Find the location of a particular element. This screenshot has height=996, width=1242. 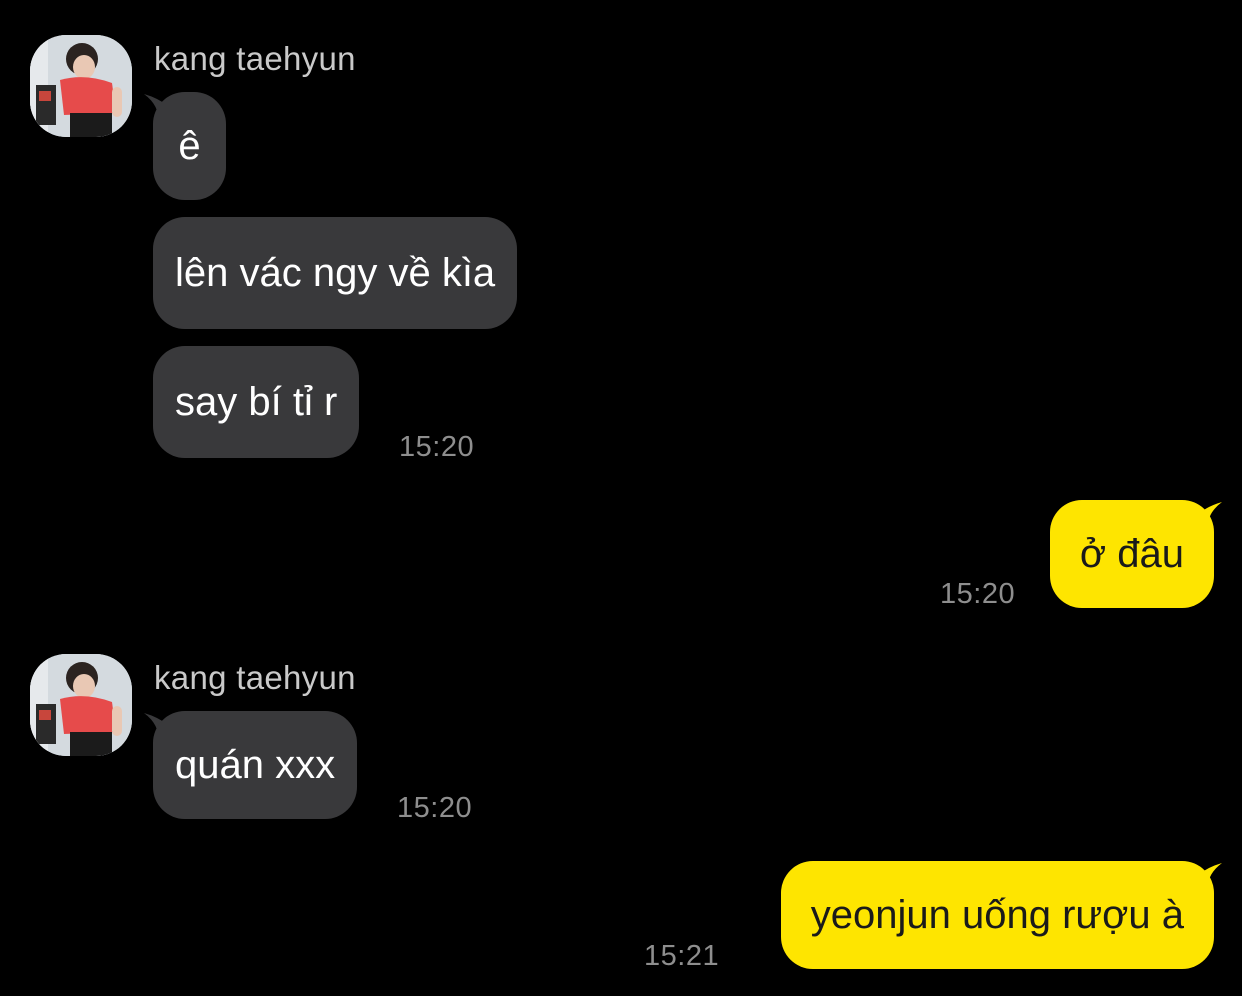

message-text: ê is located at coordinates (189, 146).